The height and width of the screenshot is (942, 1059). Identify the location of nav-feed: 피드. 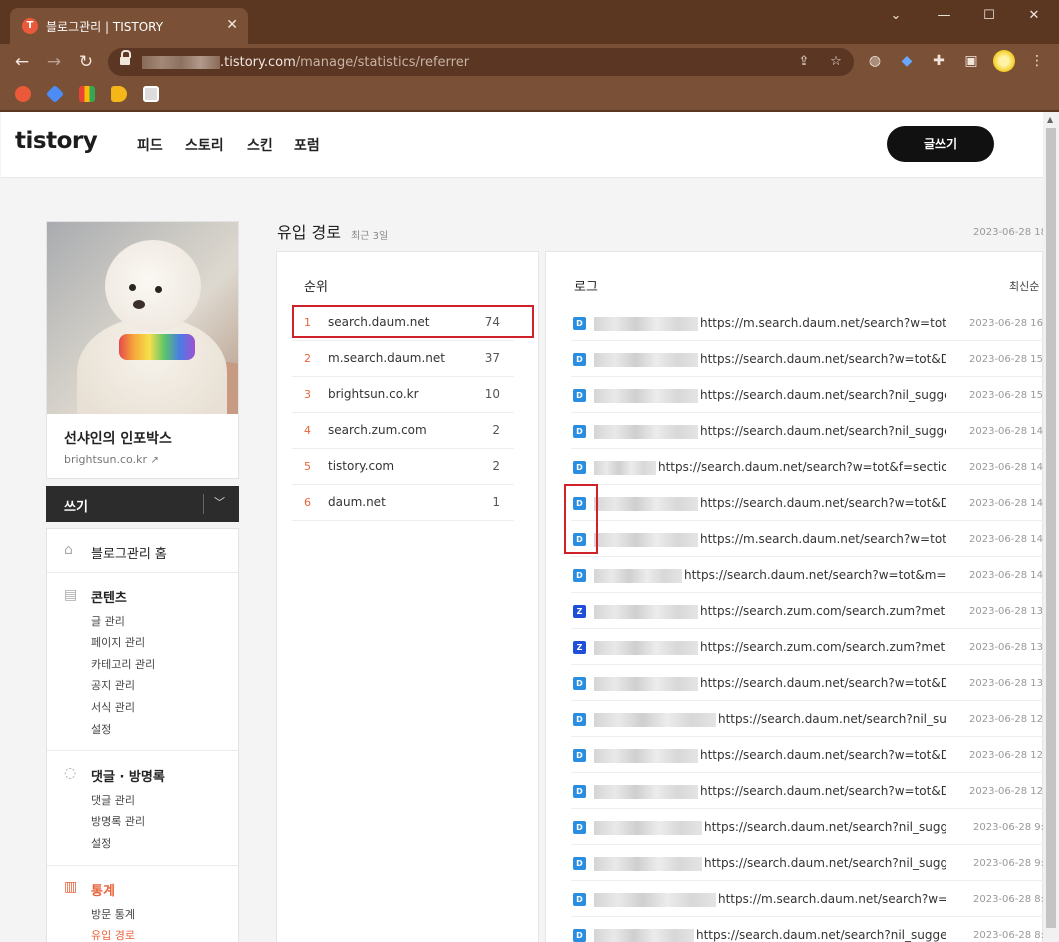
(150, 145).